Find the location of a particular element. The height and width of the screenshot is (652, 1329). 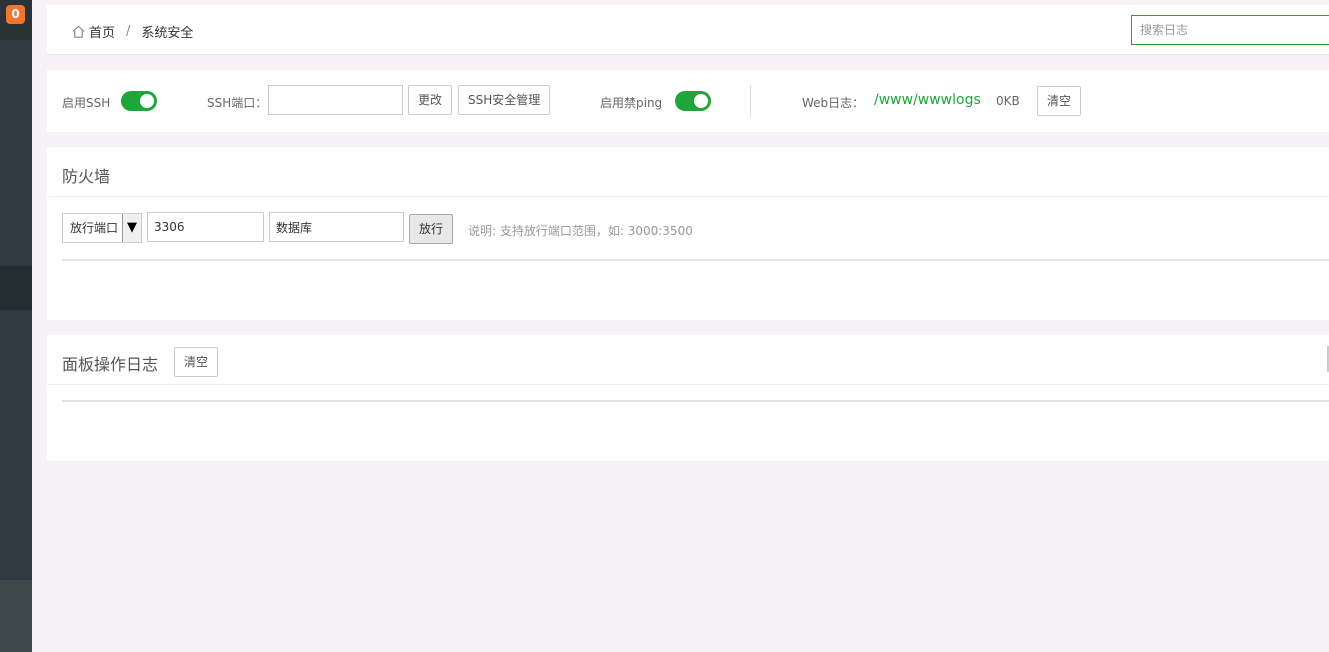

ssh-port-input is located at coordinates (335, 100).